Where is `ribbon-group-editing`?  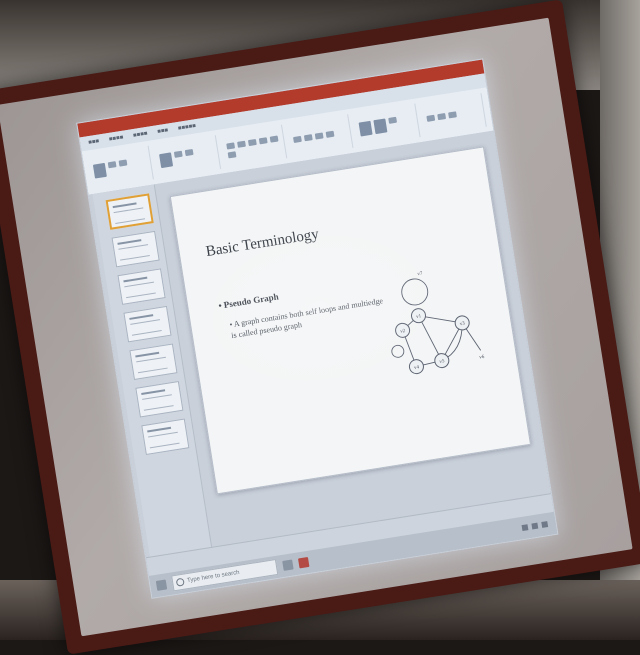 ribbon-group-editing is located at coordinates (453, 115).